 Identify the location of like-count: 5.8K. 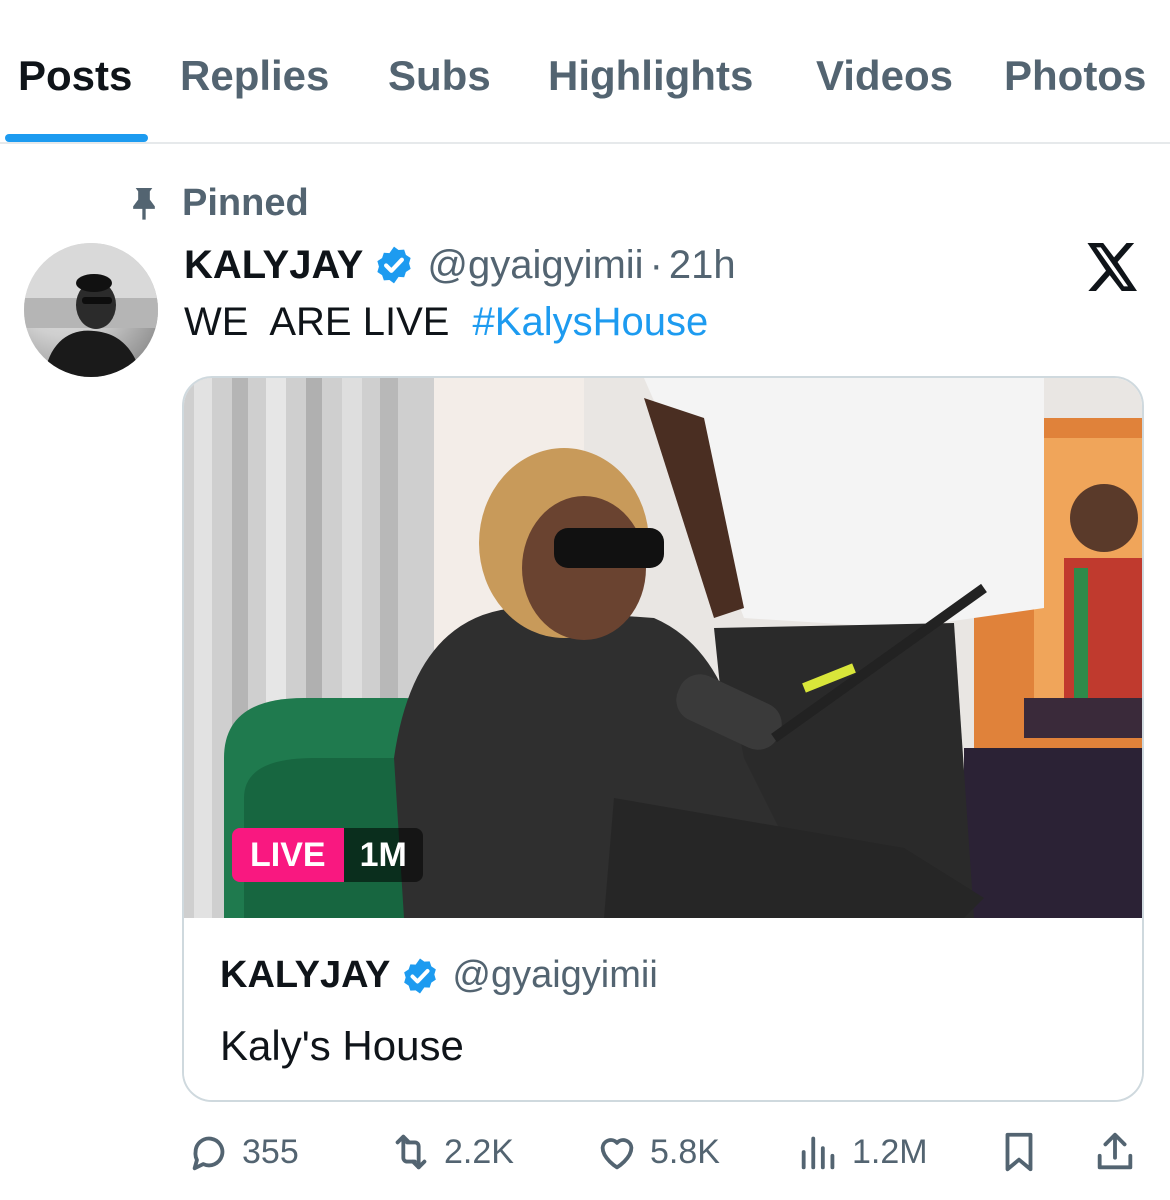
(685, 1151).